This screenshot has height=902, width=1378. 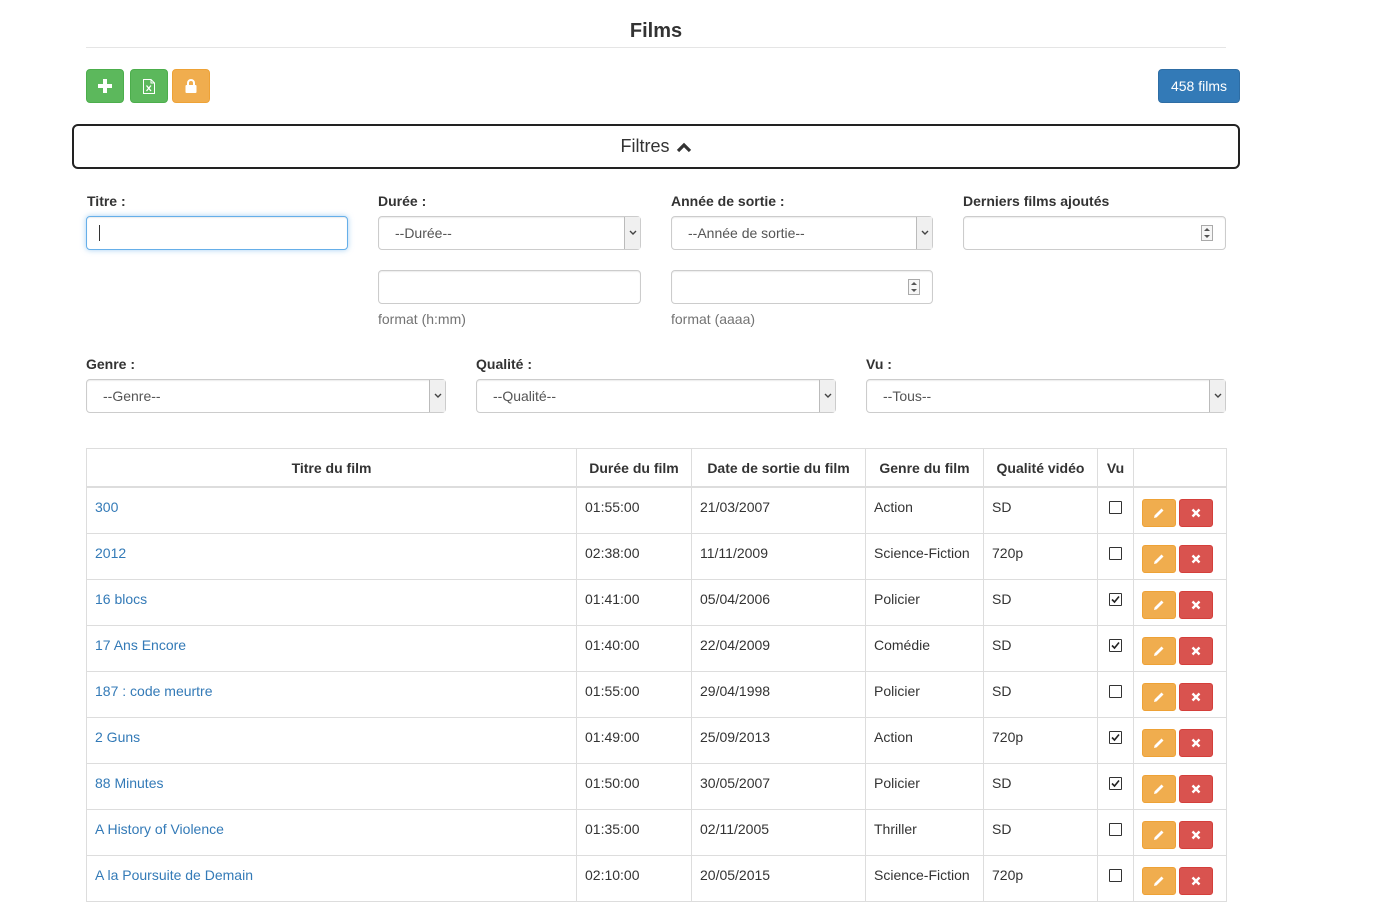 I want to click on cell-title: A History of Violence, so click(x=331, y=832).